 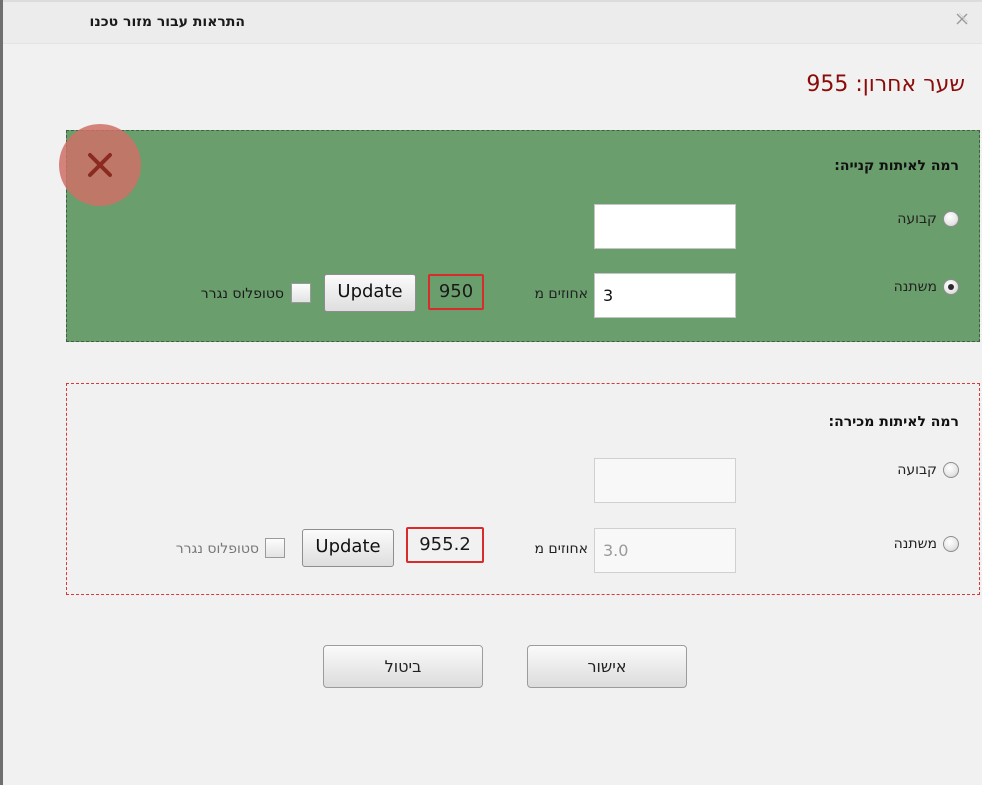 What do you see at coordinates (893, 422) in the screenshot?
I see `sell-panel-title: רמה לאיתות מכירה:` at bounding box center [893, 422].